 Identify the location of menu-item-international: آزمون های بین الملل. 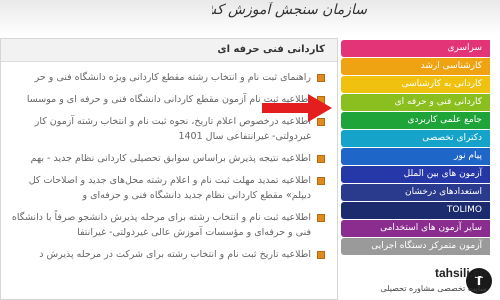
(415, 174).